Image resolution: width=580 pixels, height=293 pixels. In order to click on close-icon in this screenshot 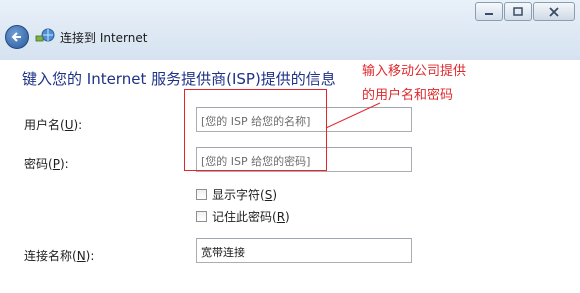, I will do `click(554, 11)`.